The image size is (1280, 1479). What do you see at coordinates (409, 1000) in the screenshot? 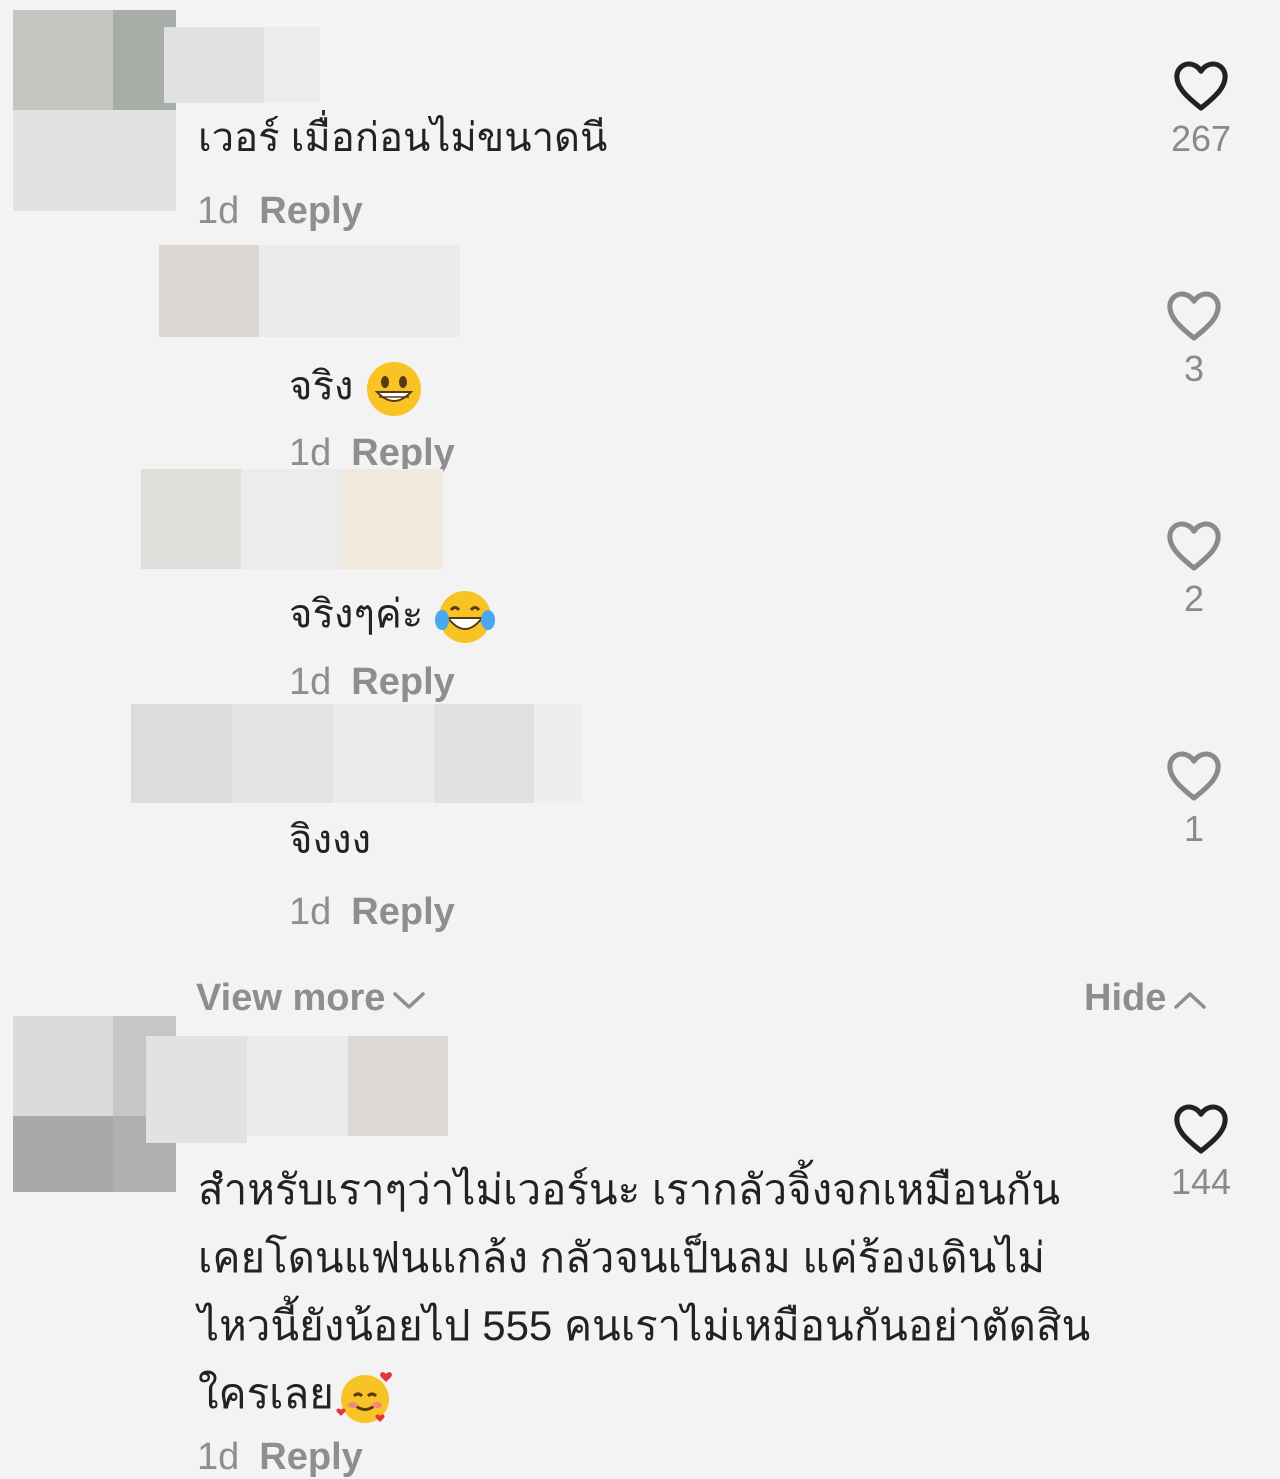
I see `chevron-down-icon` at bounding box center [409, 1000].